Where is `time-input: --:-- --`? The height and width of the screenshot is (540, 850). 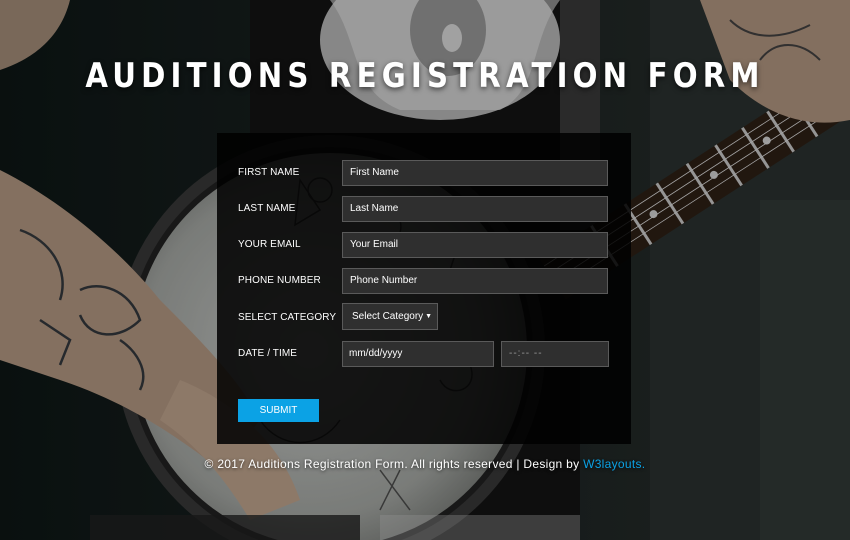 time-input: --:-- -- is located at coordinates (555, 354).